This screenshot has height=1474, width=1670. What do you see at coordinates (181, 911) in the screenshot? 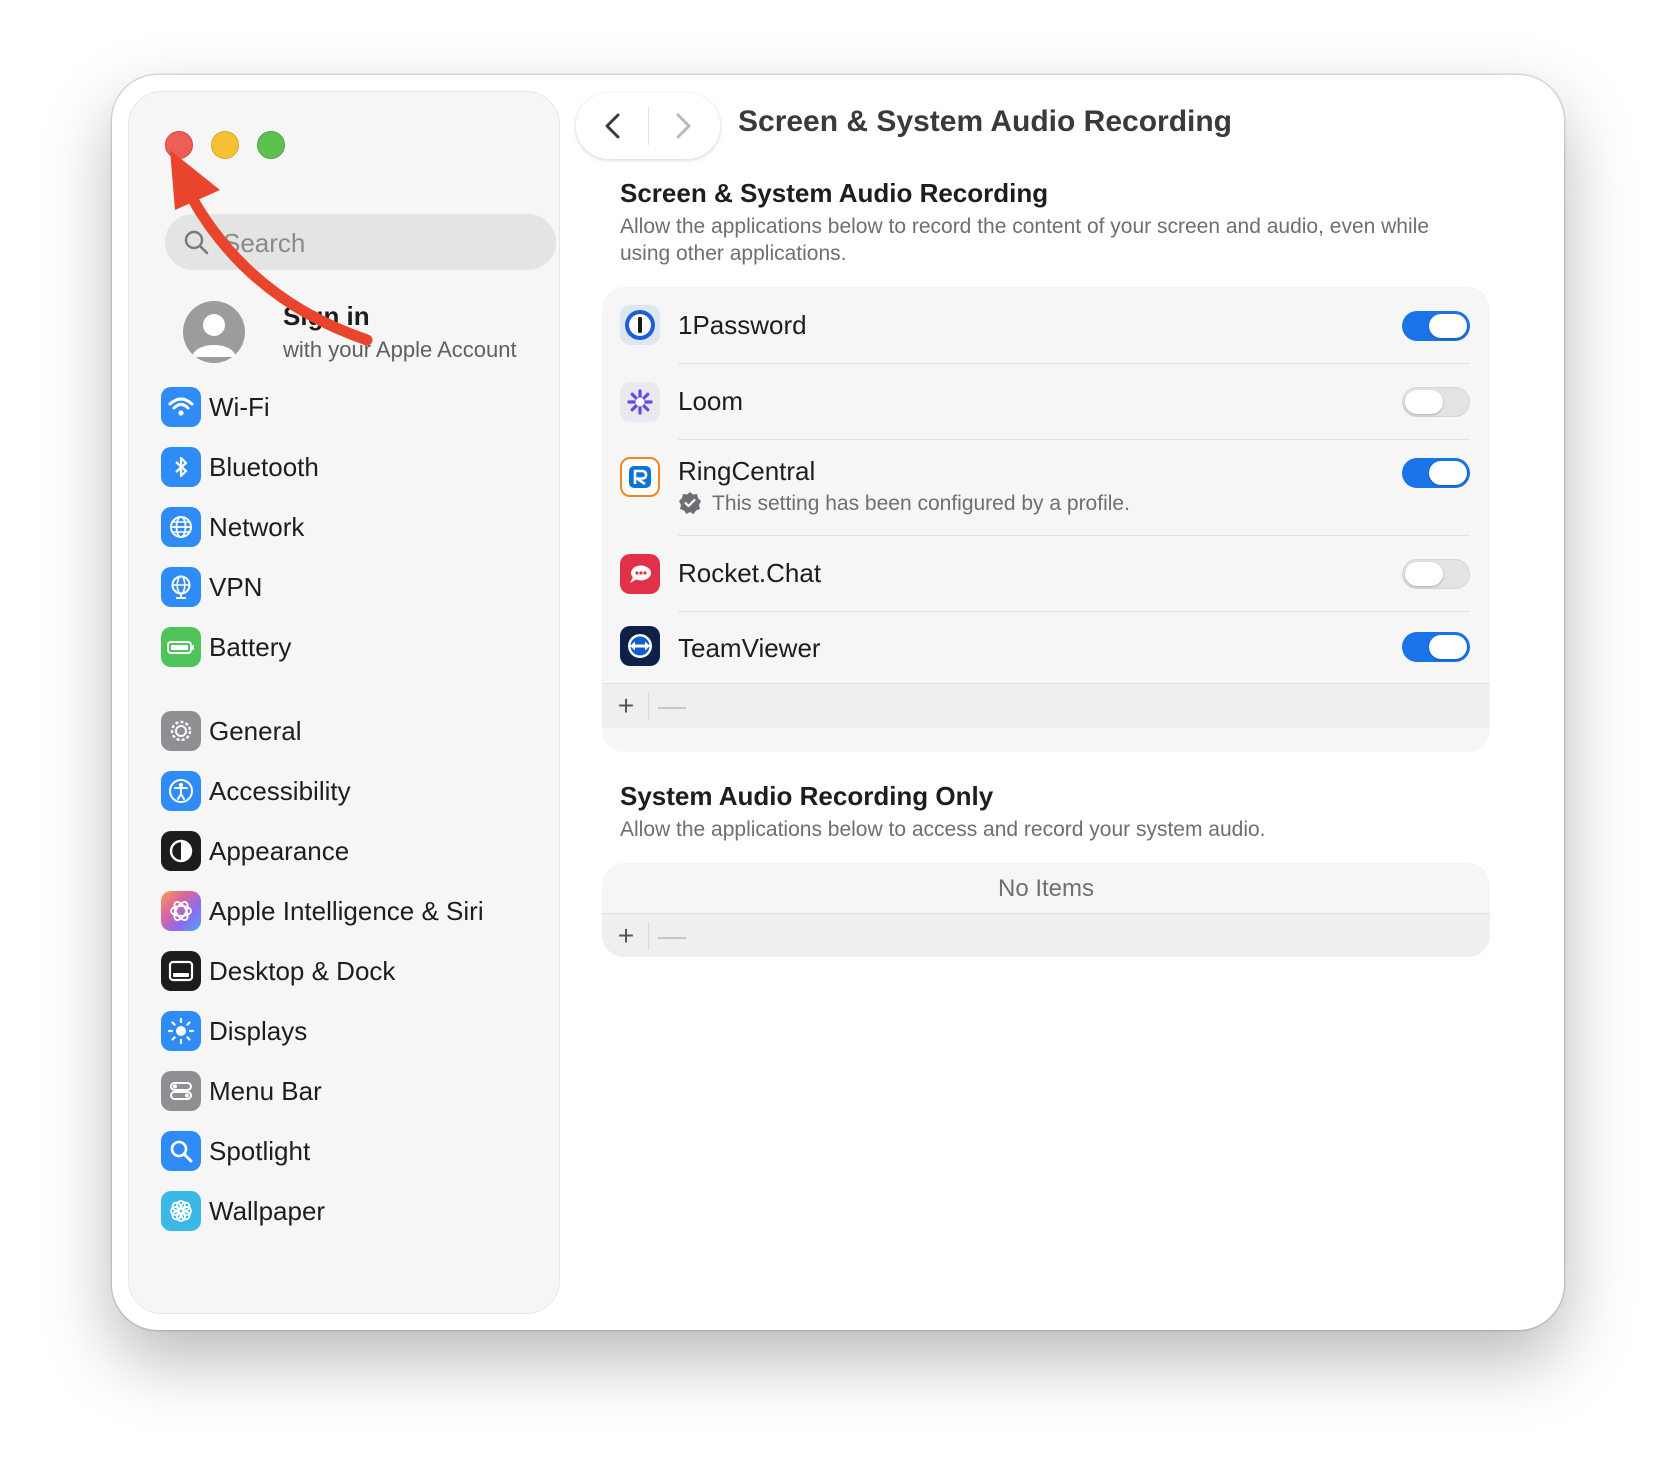
I see `siri-icon` at bounding box center [181, 911].